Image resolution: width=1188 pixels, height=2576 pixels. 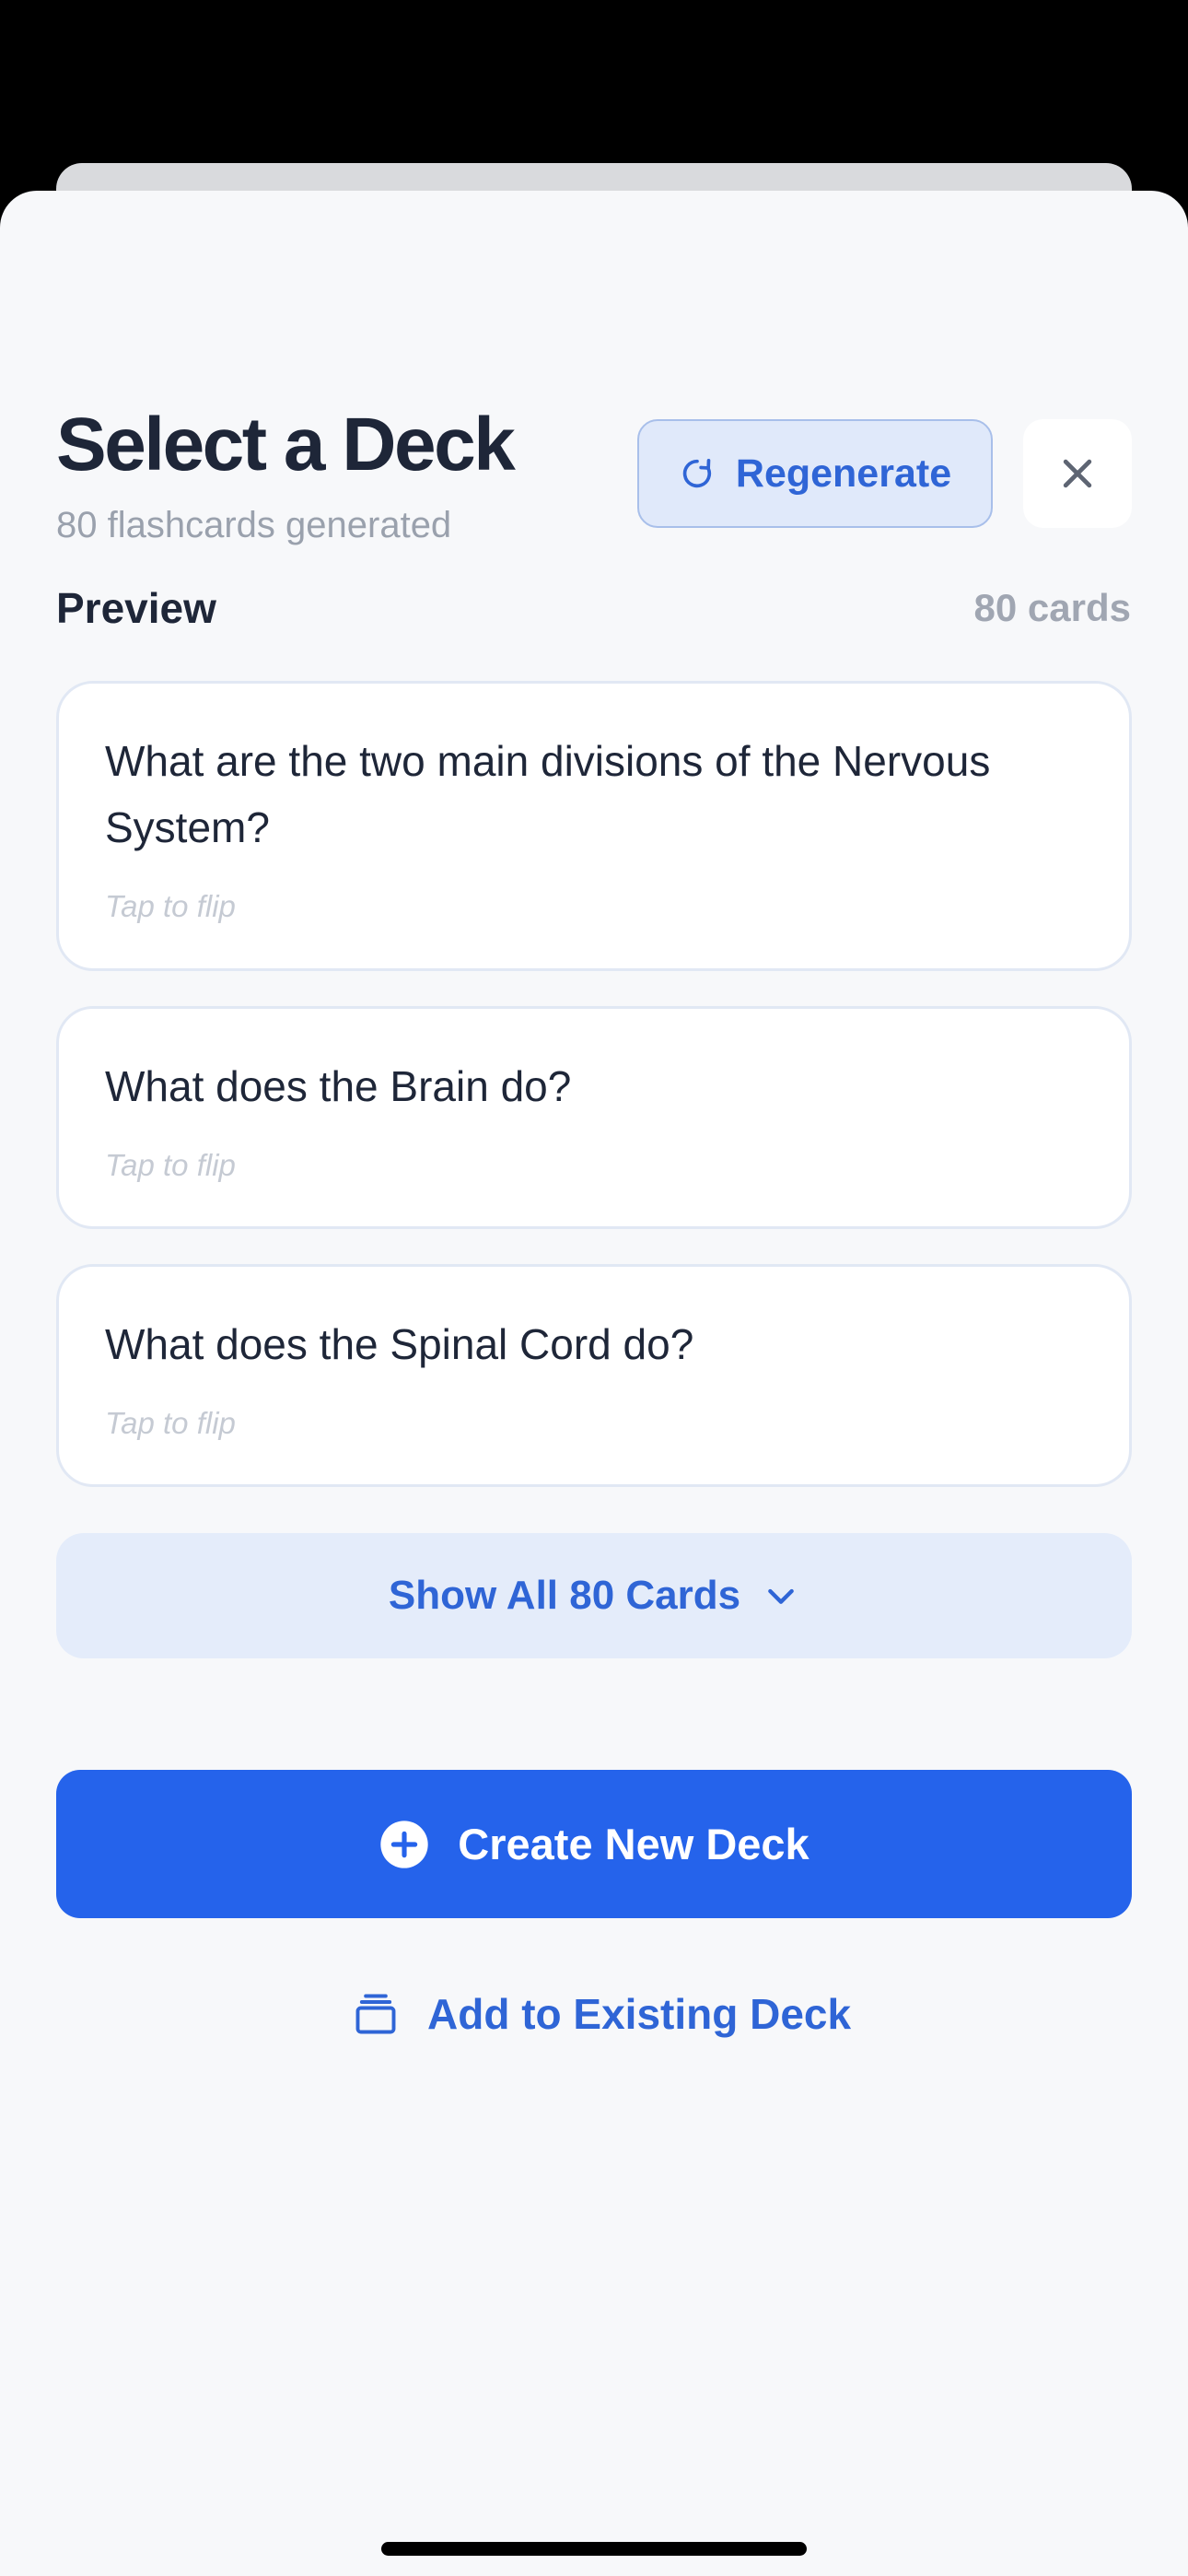 What do you see at coordinates (633, 1844) in the screenshot?
I see `create-new-deck-label: Create New Deck` at bounding box center [633, 1844].